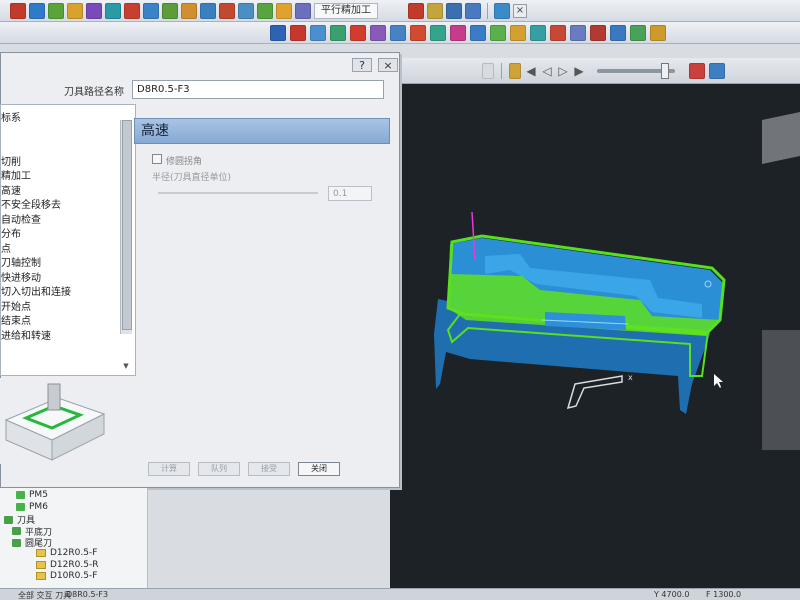  Describe the element at coordinates (26, 334) in the screenshot. I see `tree-item: 进给和转速` at that location.